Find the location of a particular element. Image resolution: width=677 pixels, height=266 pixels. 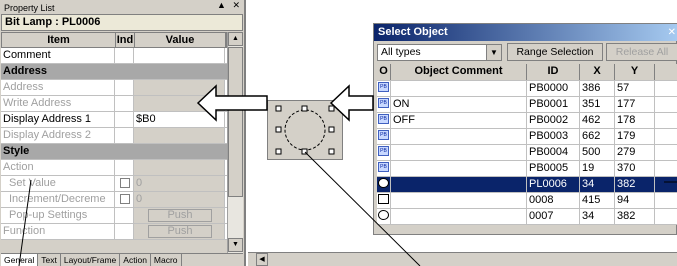

property-row: Write Address is located at coordinates (114, 104).